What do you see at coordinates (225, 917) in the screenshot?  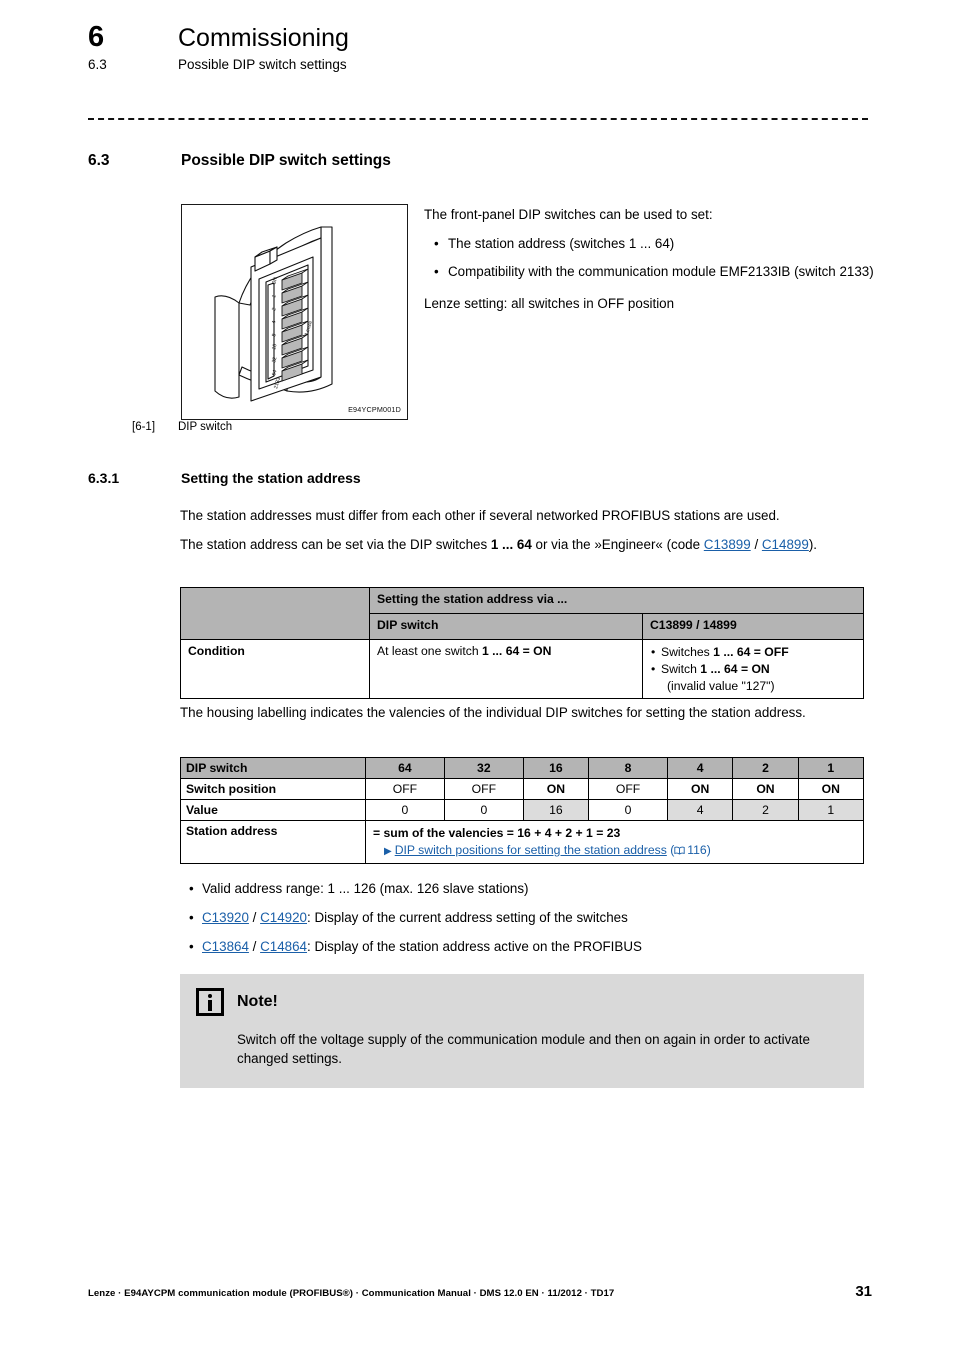 I see `code-link-c13920: C13920` at bounding box center [225, 917].